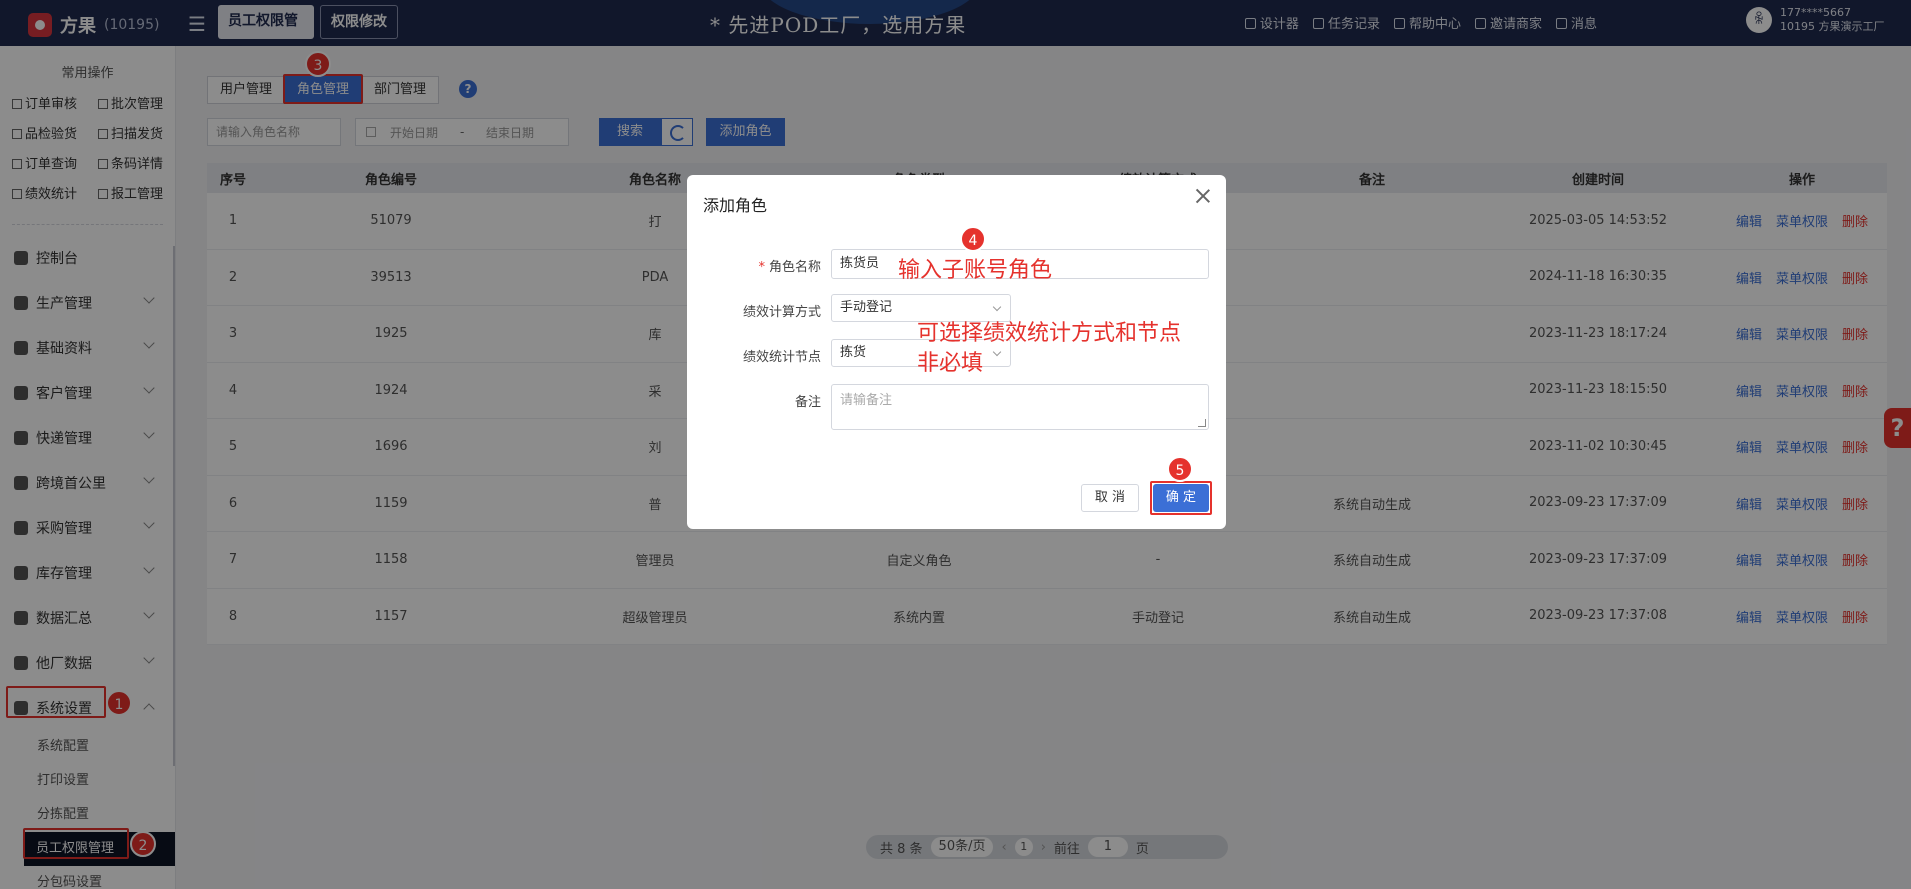 Image resolution: width=1911 pixels, height=889 pixels. I want to click on required-mark: *, so click(761, 267).